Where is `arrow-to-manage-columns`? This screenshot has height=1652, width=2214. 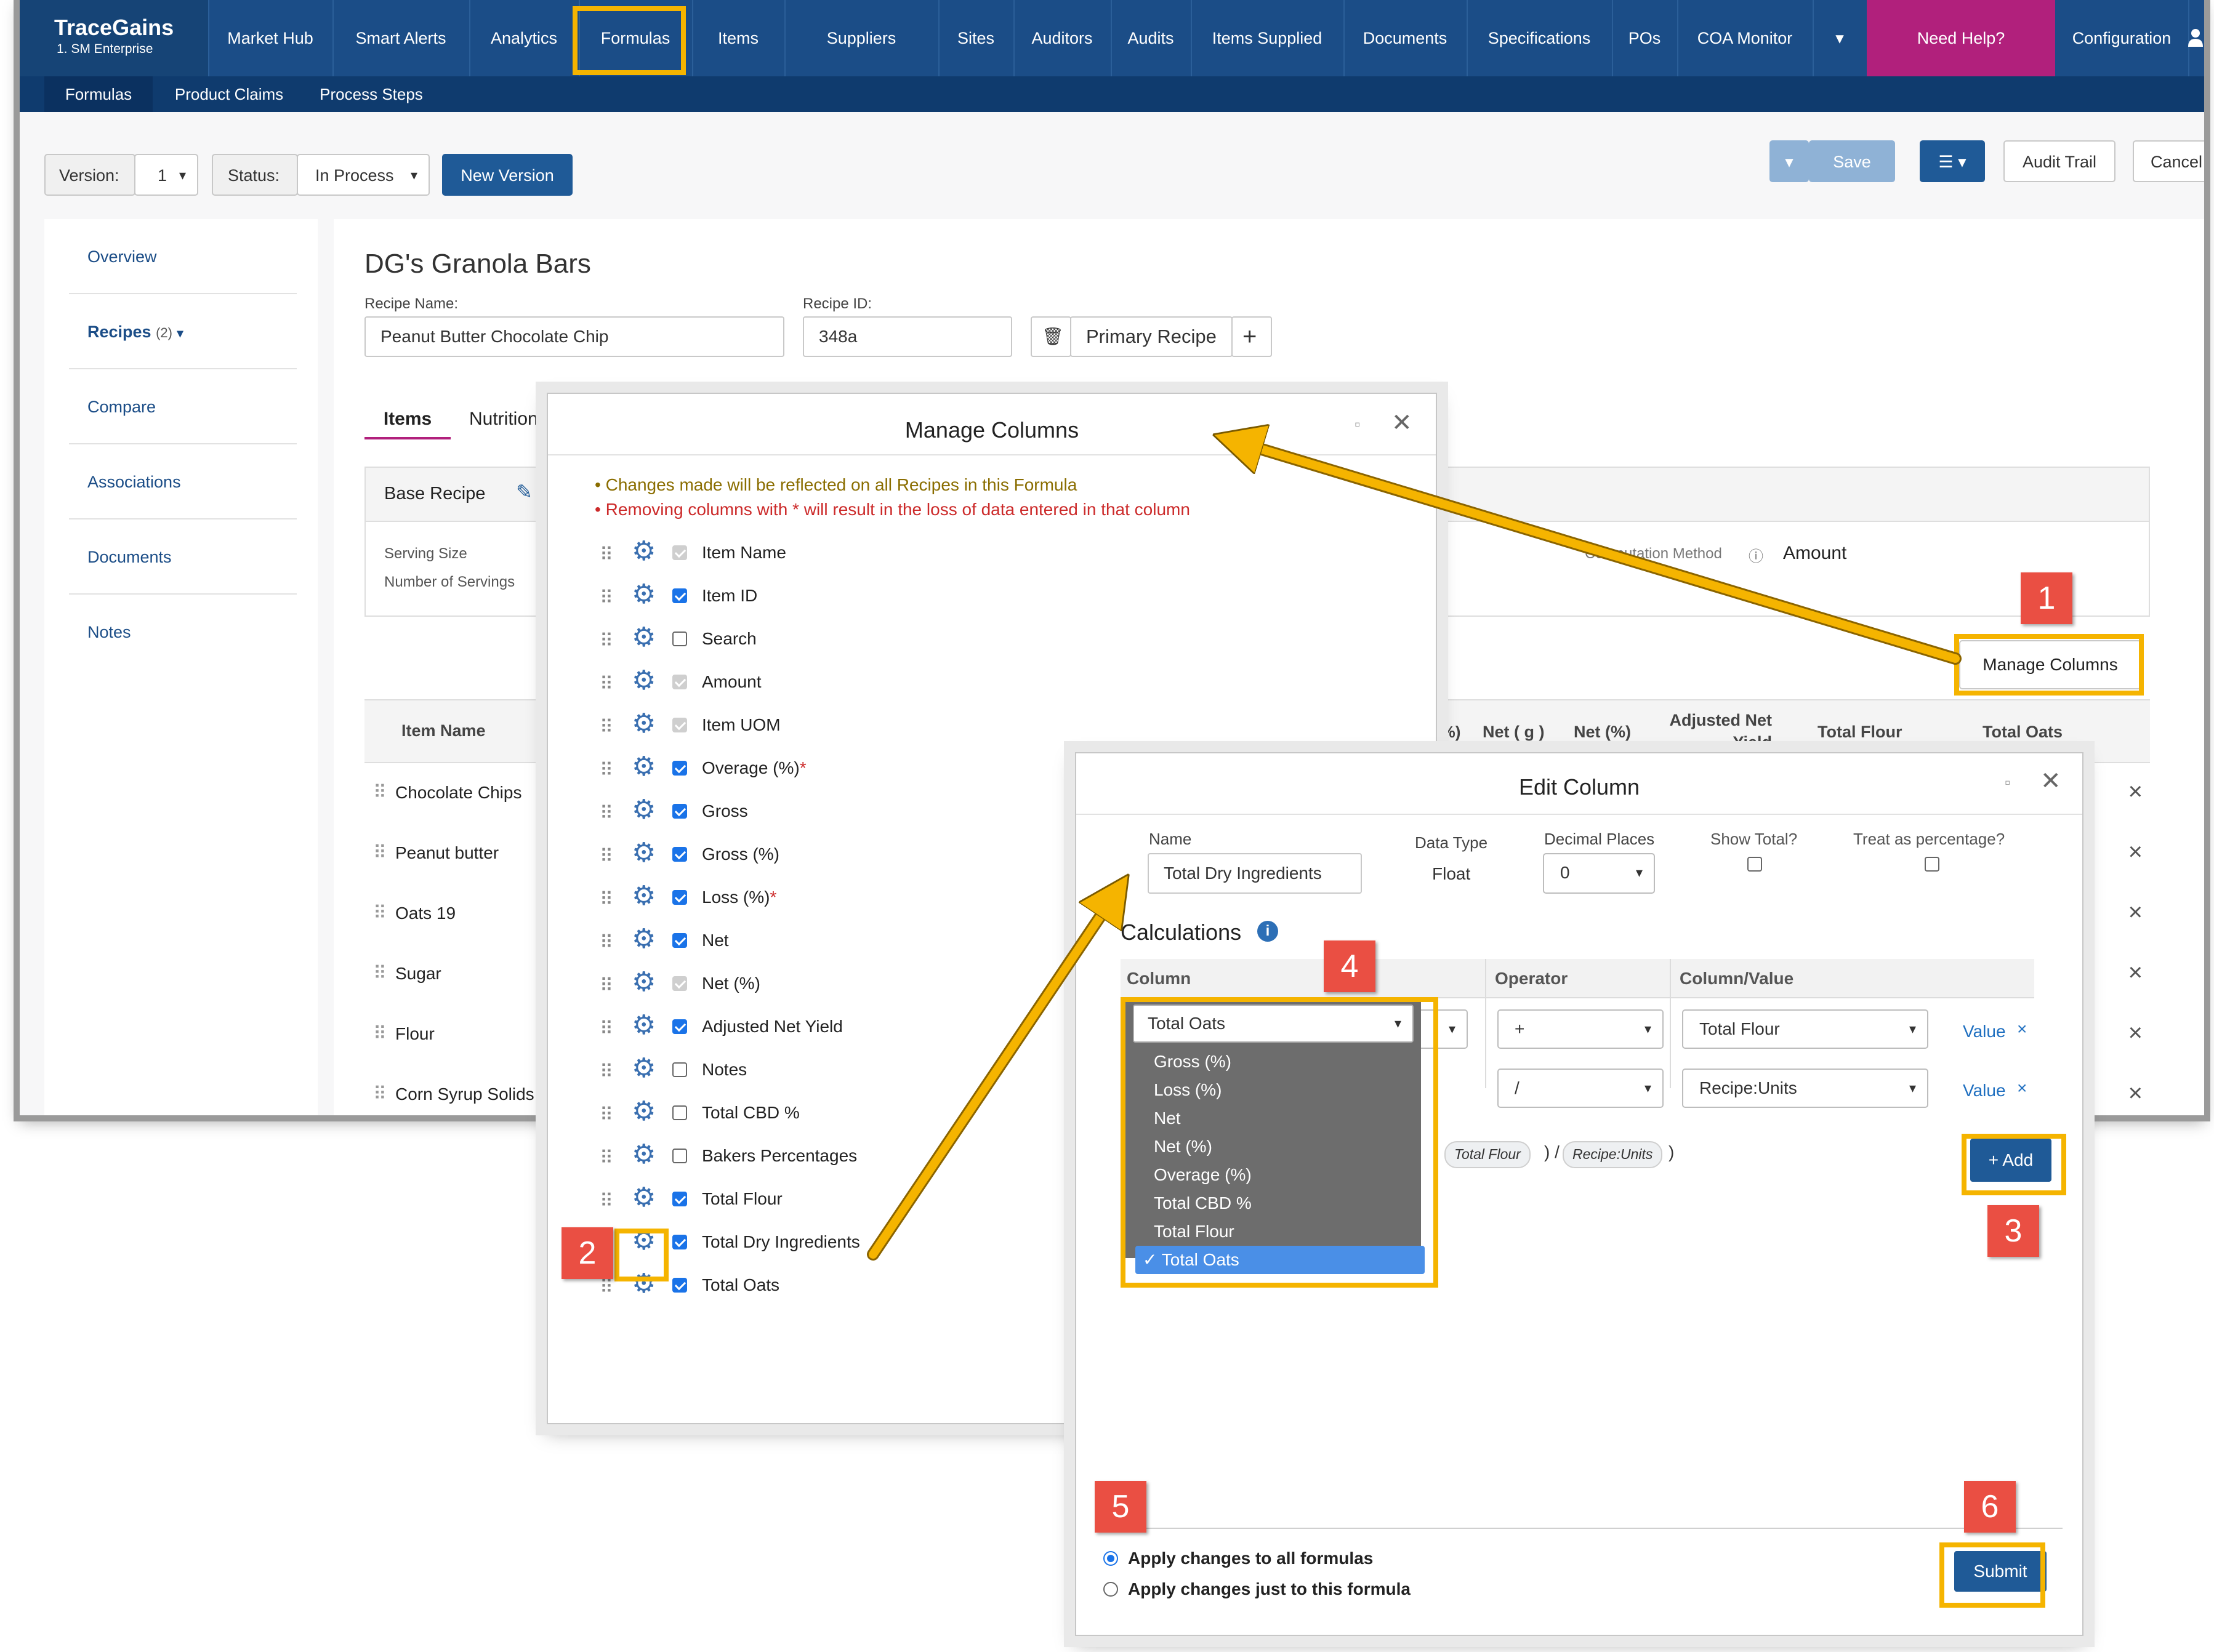
arrow-to-manage-columns is located at coordinates (1599, 552).